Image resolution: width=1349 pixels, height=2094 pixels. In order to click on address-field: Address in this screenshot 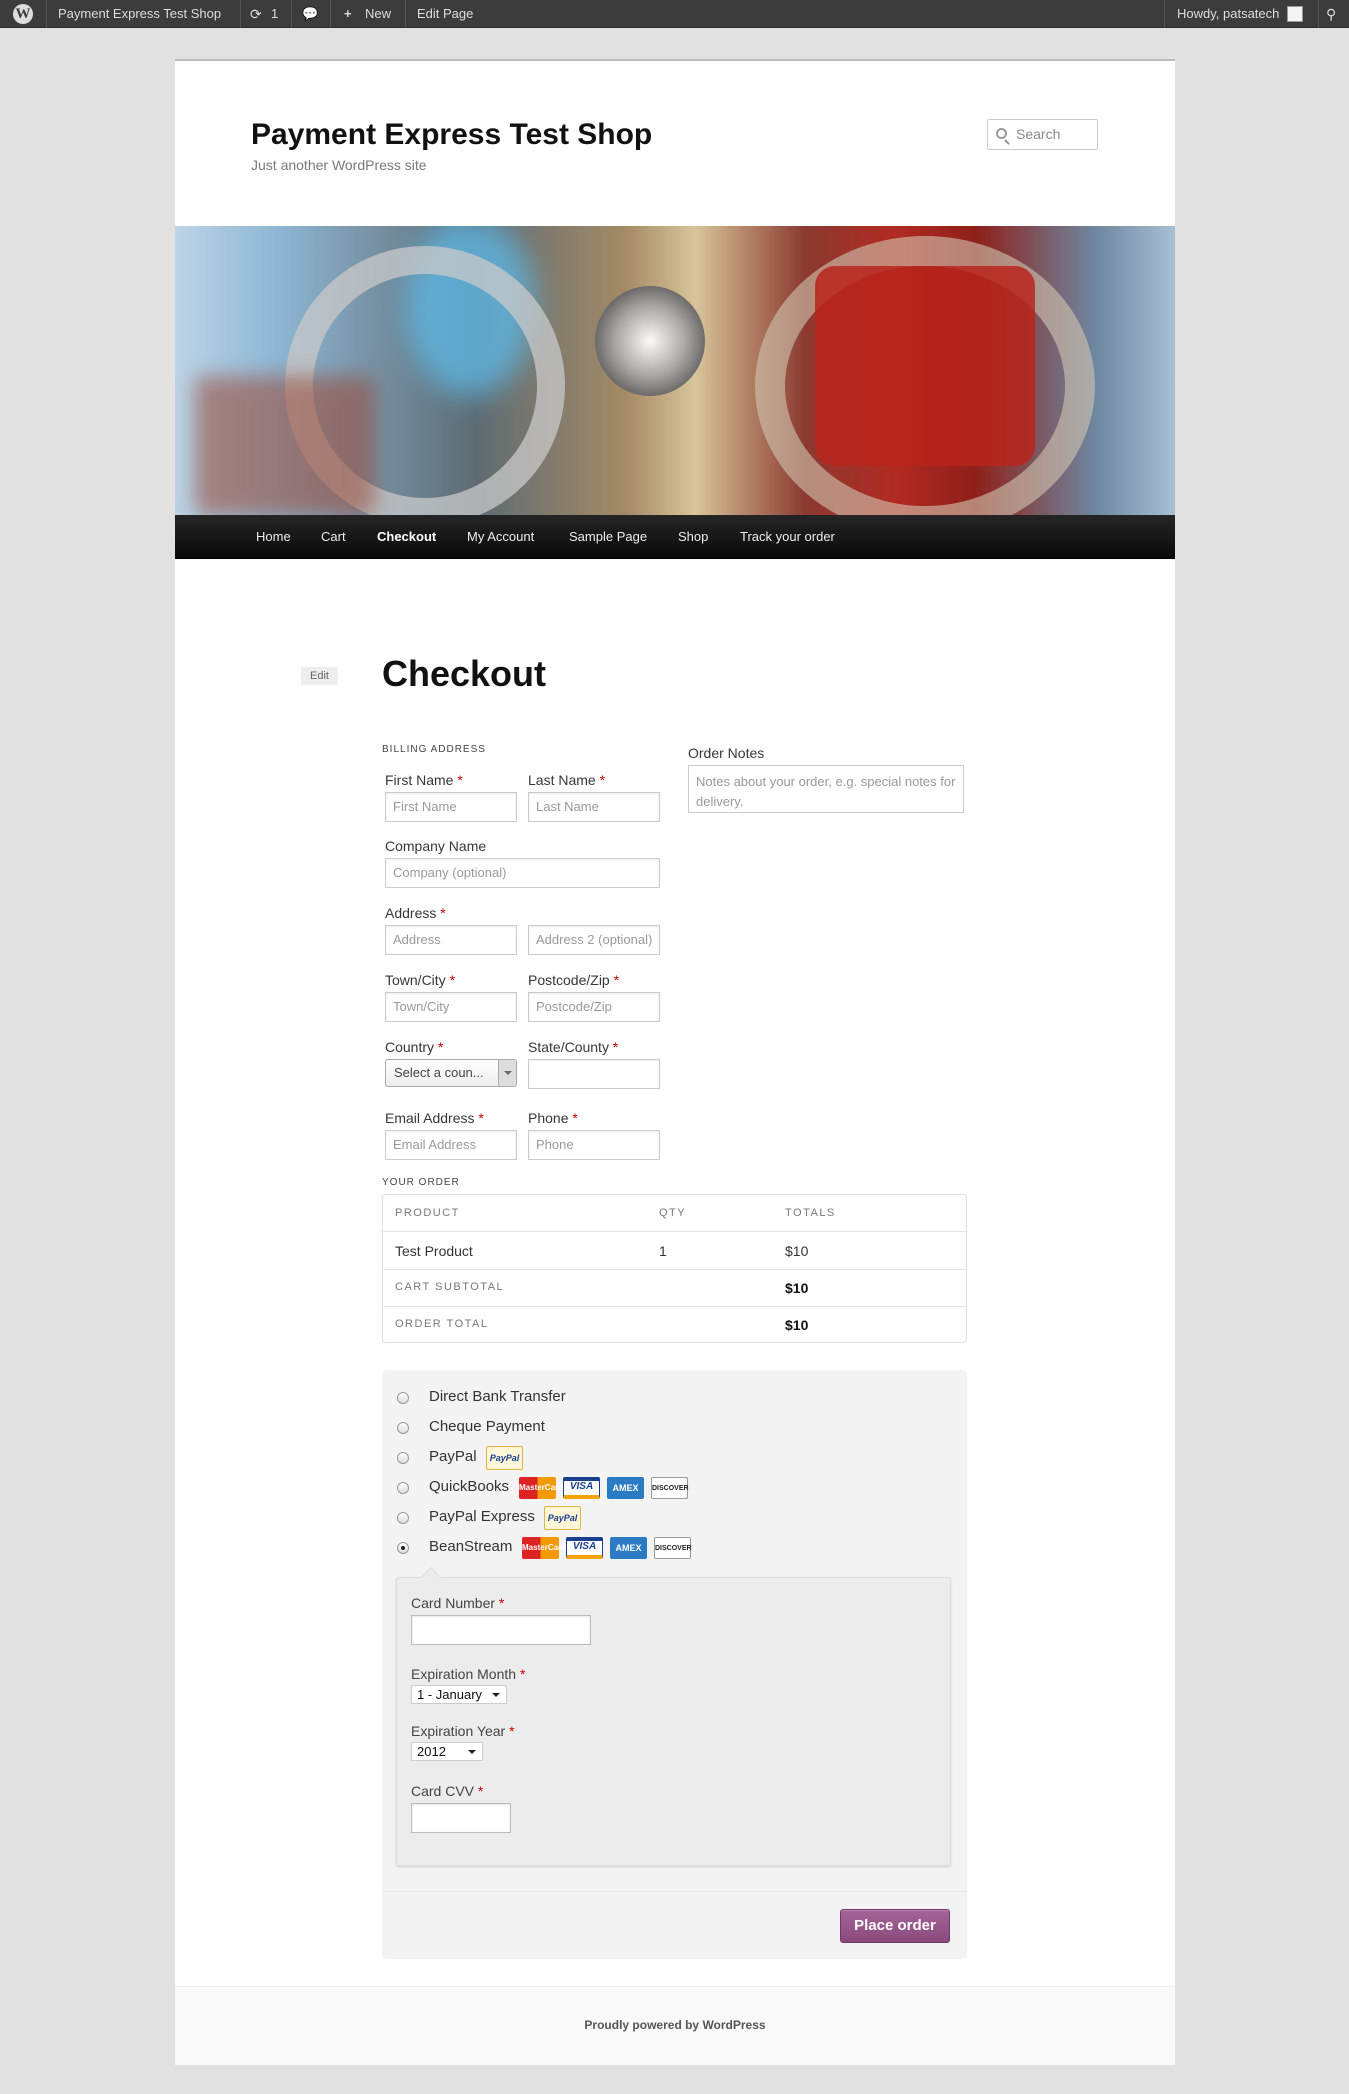, I will do `click(451, 940)`.